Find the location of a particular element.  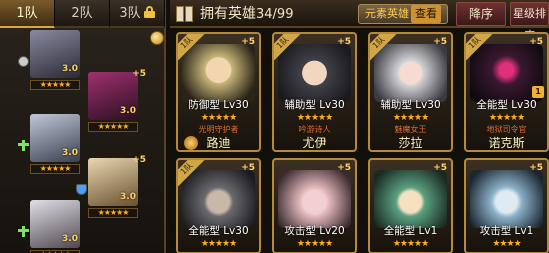

tab-label: 2队 is located at coordinates (82, 13).